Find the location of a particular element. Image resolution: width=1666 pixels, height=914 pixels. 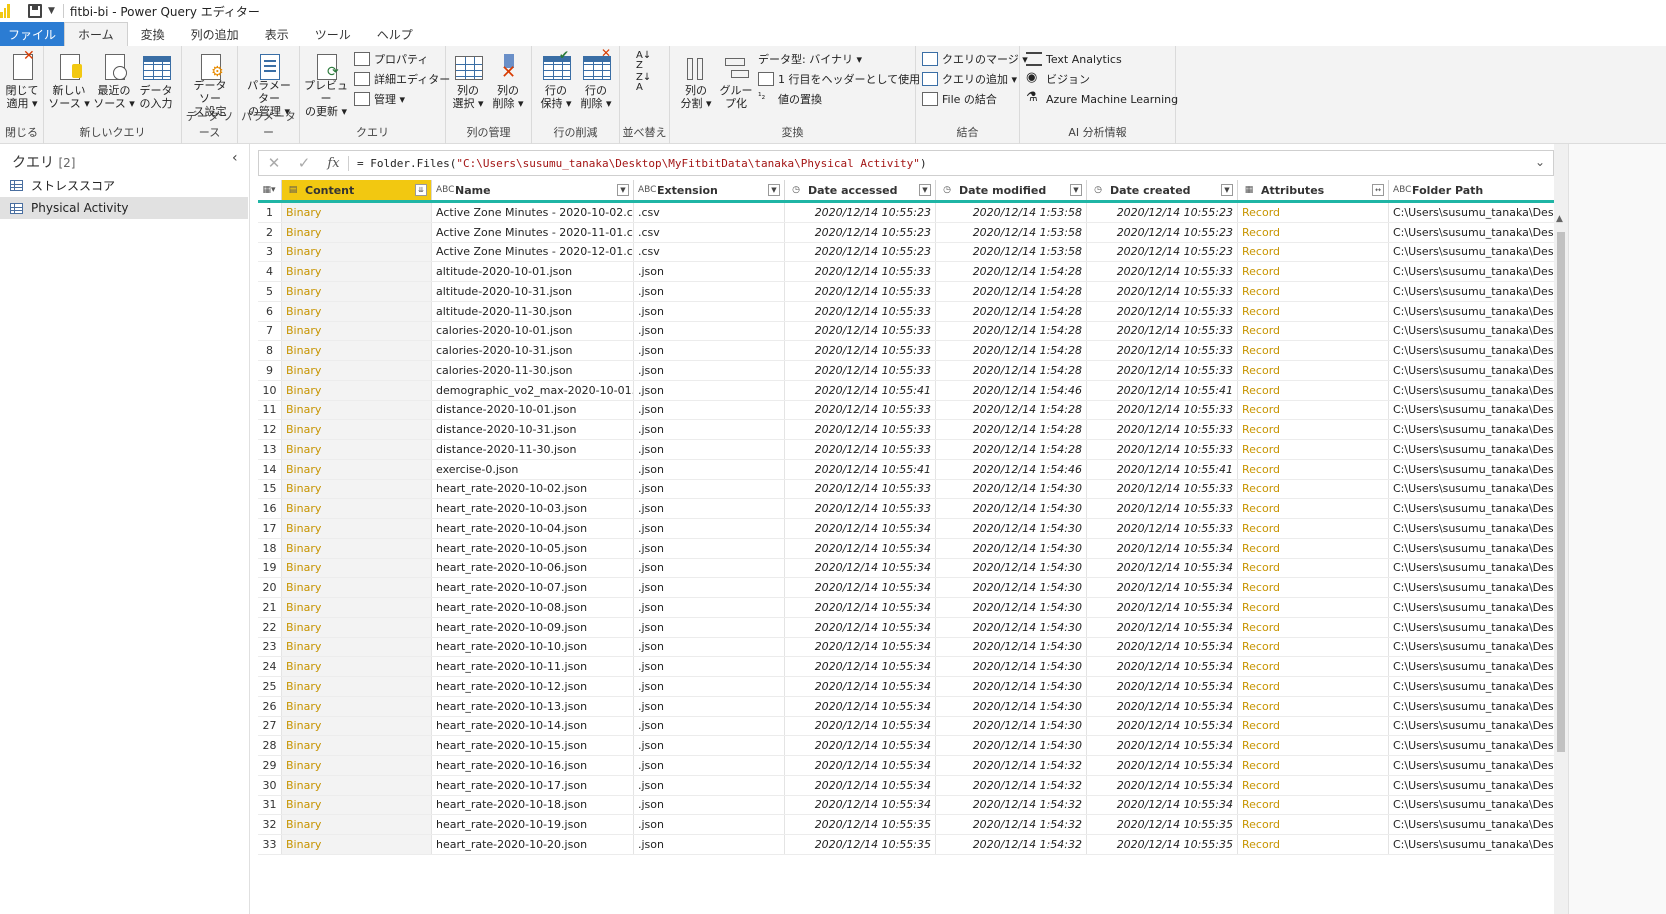

recent-source-button: 最近の ソース ▾ is located at coordinates (114, 85).